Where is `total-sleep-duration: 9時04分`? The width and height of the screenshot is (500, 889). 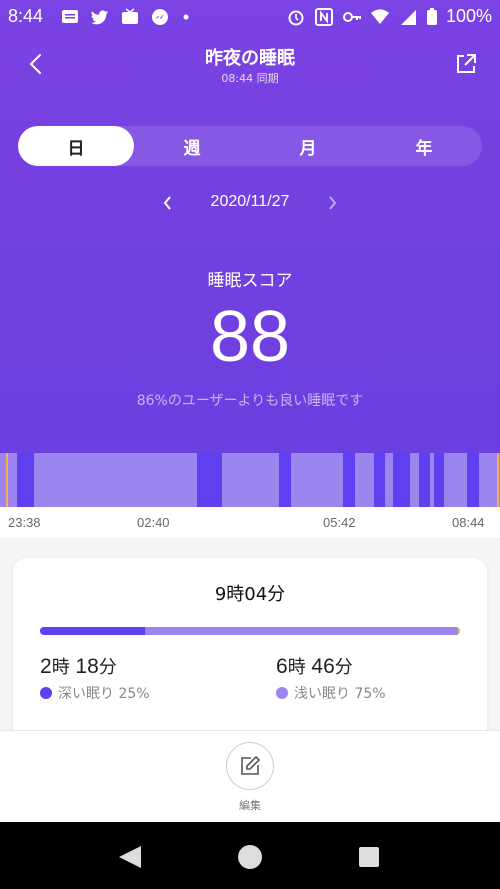 total-sleep-duration: 9時04分 is located at coordinates (250, 594).